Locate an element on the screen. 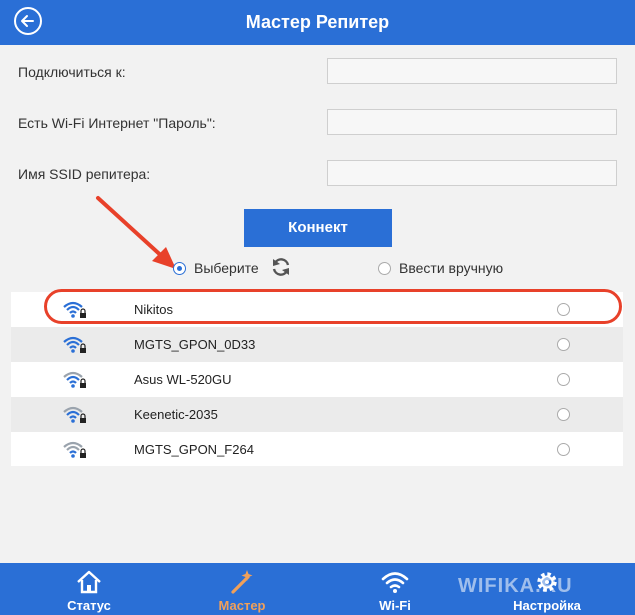  nav-wizard-label: Мастер is located at coordinates (242, 605).